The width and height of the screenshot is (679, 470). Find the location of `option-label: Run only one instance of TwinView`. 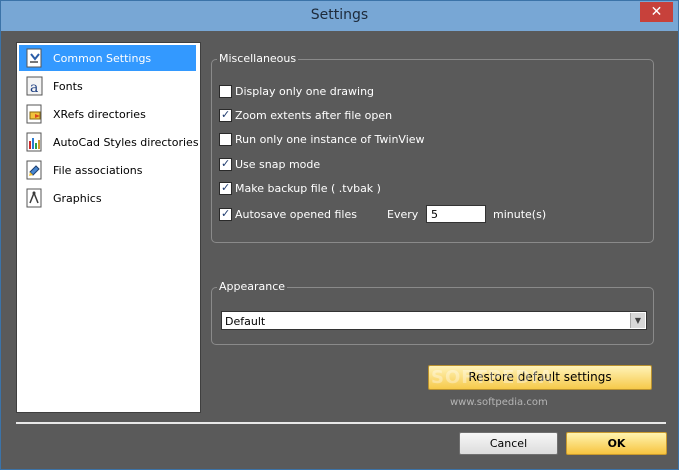

option-label: Run only one instance of TwinView is located at coordinates (330, 139).